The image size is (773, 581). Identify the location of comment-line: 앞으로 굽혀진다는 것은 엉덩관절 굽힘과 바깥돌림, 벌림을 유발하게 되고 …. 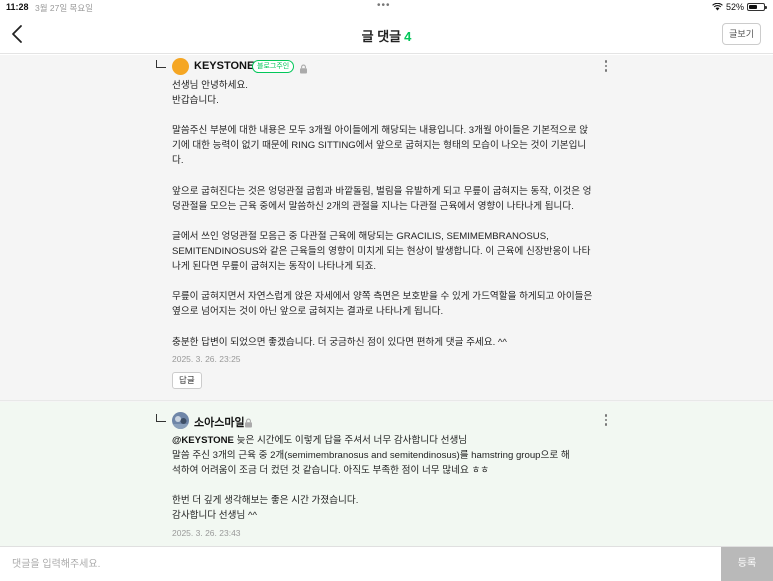
(382, 191).